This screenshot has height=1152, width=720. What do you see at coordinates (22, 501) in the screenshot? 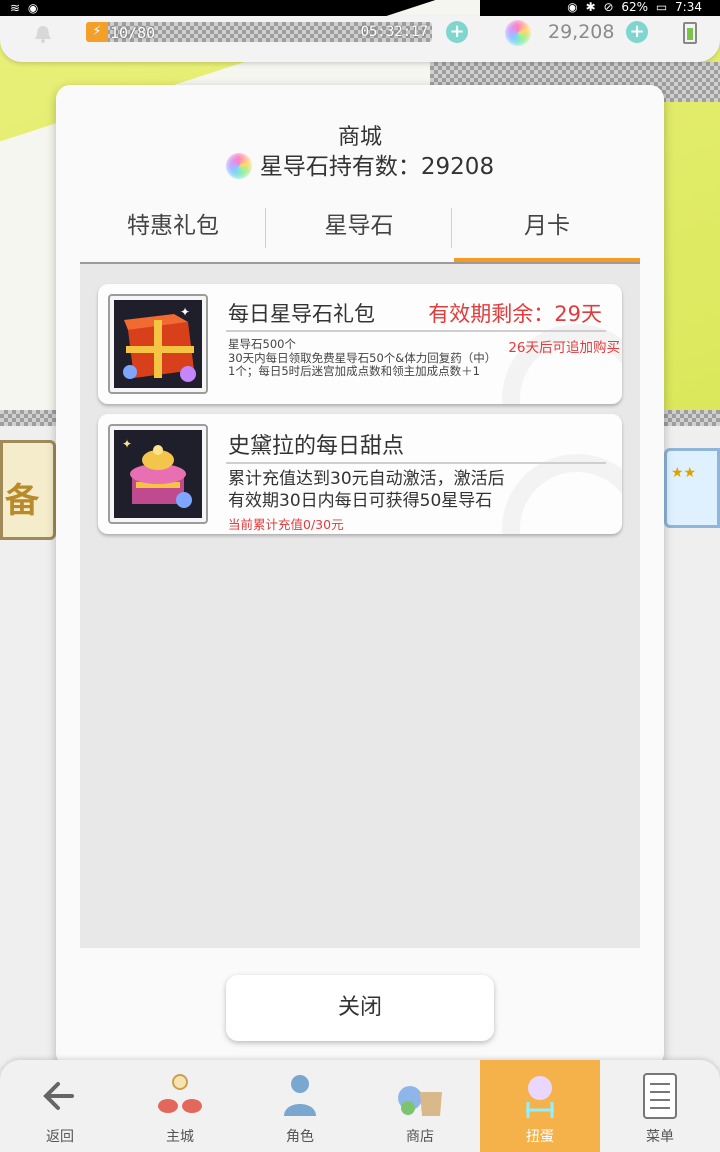
I see `event-banner-left-text: 备` at bounding box center [22, 501].